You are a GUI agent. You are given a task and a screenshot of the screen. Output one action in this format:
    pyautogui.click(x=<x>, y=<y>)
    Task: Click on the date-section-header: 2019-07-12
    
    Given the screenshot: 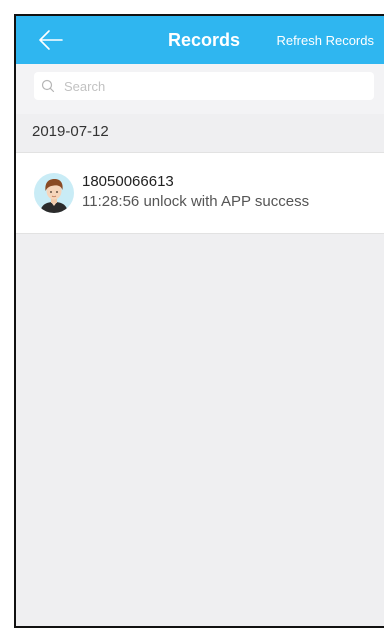 What is the action you would take?
    pyautogui.click(x=200, y=133)
    